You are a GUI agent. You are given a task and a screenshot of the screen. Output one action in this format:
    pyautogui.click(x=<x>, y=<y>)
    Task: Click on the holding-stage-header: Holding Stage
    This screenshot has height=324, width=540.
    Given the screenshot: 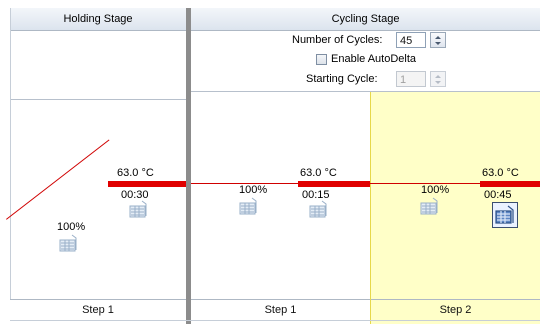 What is the action you would take?
    pyautogui.click(x=98, y=19)
    